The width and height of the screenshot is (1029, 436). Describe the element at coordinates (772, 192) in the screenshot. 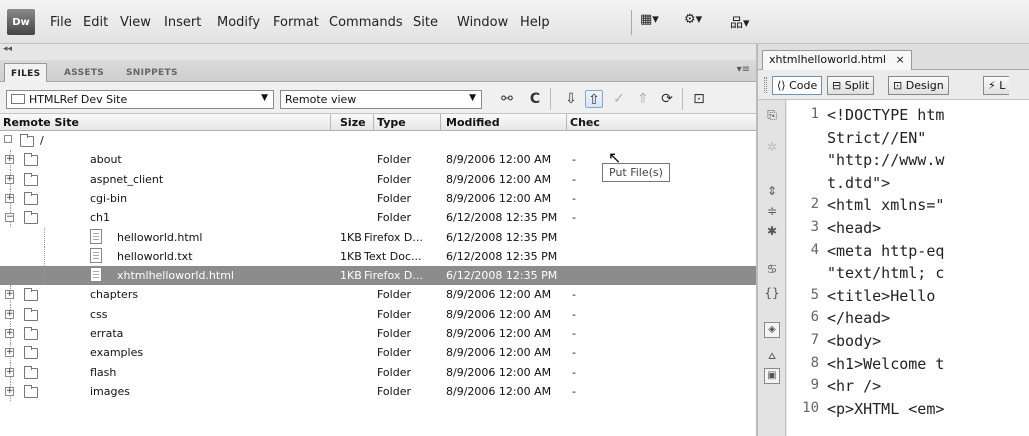

I see `expand-all-icon: ⇕` at that location.